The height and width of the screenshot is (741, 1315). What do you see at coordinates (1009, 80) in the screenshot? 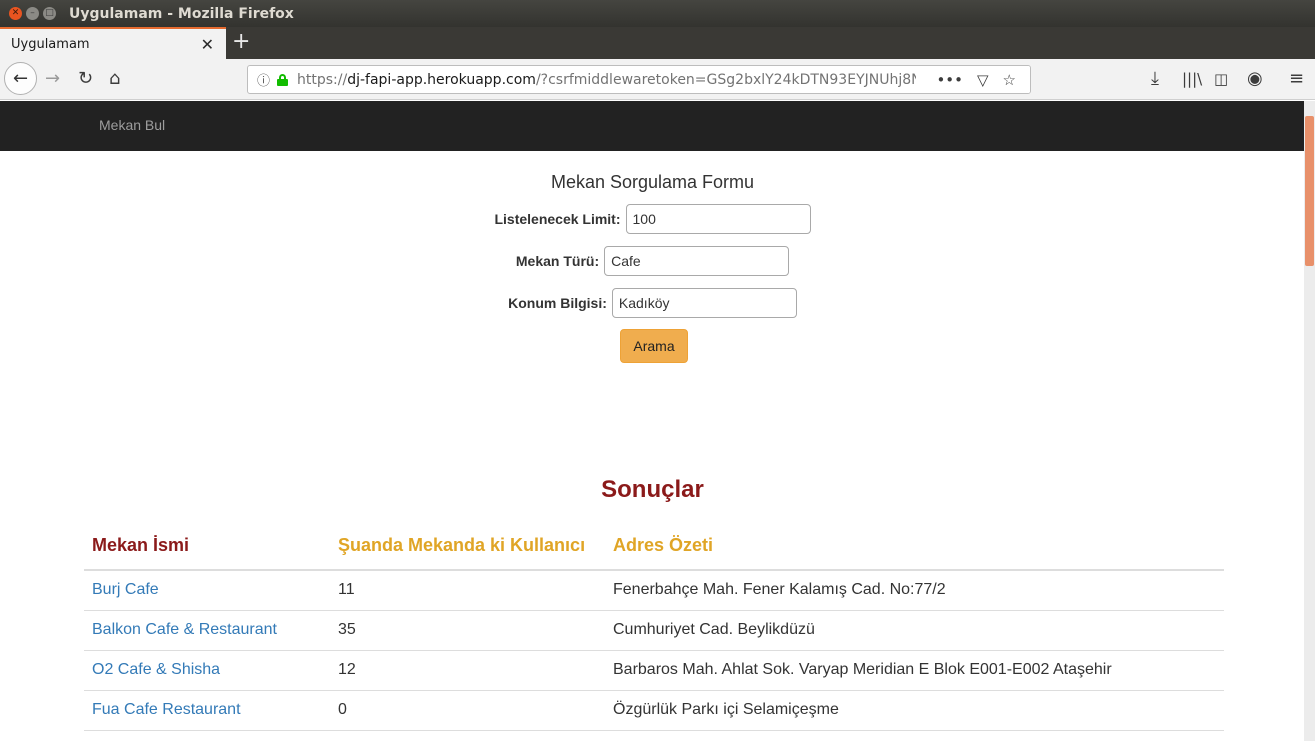
I see `bookmark-star-icon: ☆` at bounding box center [1009, 80].